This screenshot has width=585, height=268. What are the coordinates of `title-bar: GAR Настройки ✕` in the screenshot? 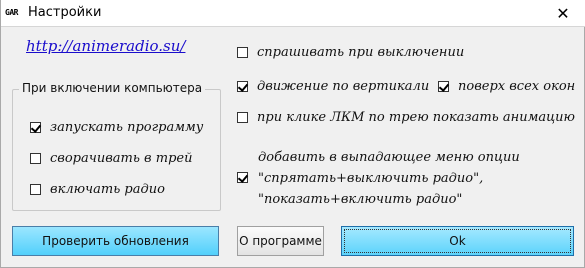 It's located at (293, 13).